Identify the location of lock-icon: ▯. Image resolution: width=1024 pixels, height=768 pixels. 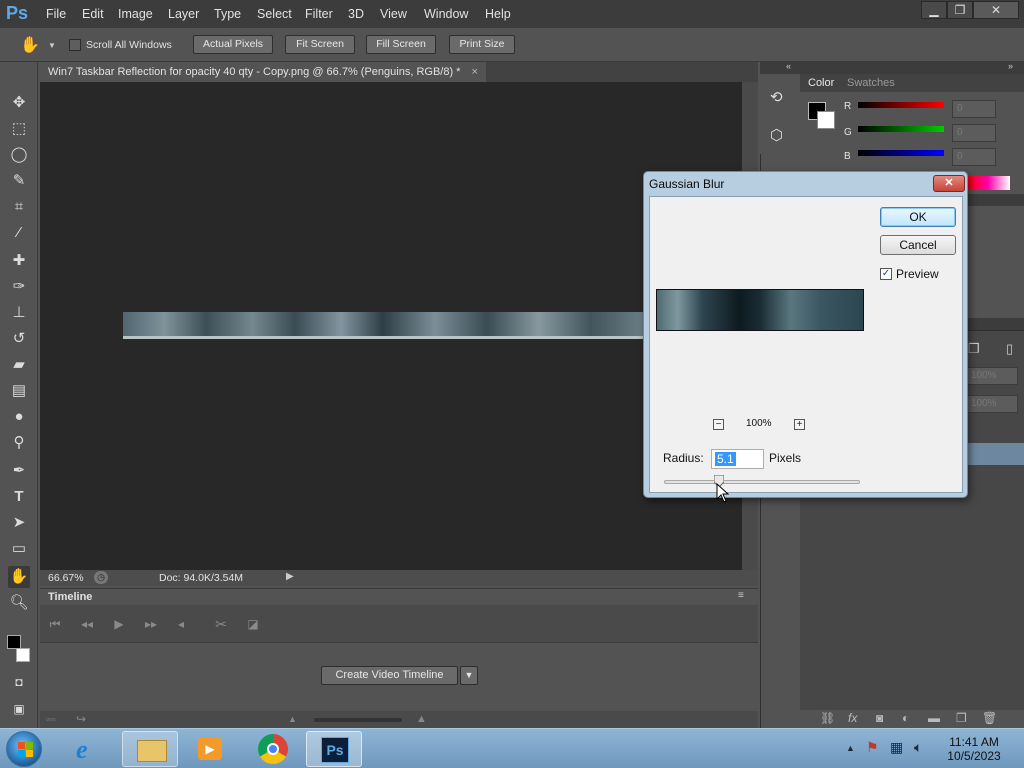
(1009, 349).